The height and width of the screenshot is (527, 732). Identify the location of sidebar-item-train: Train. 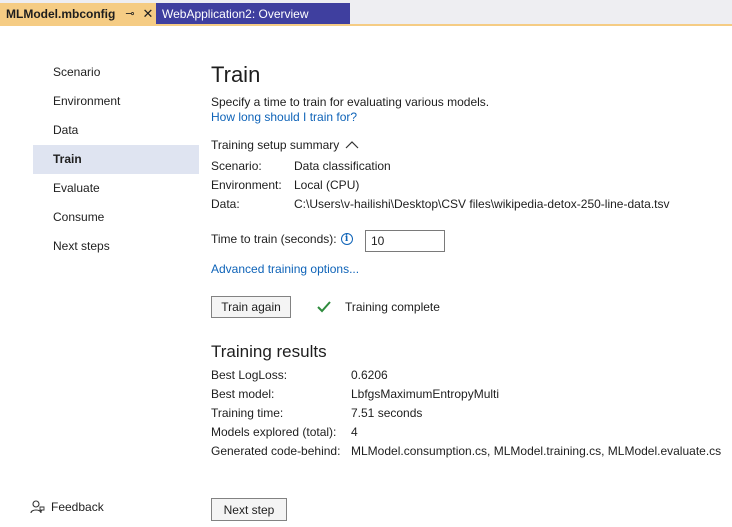
(116, 159).